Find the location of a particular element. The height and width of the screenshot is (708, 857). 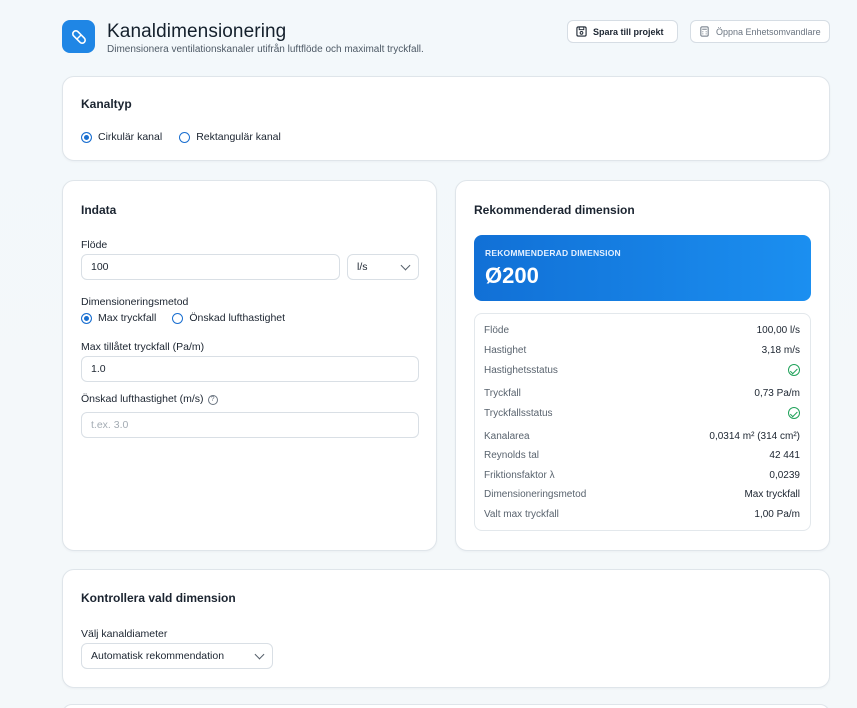

row-value: 3,18 m/s is located at coordinates (780, 350).